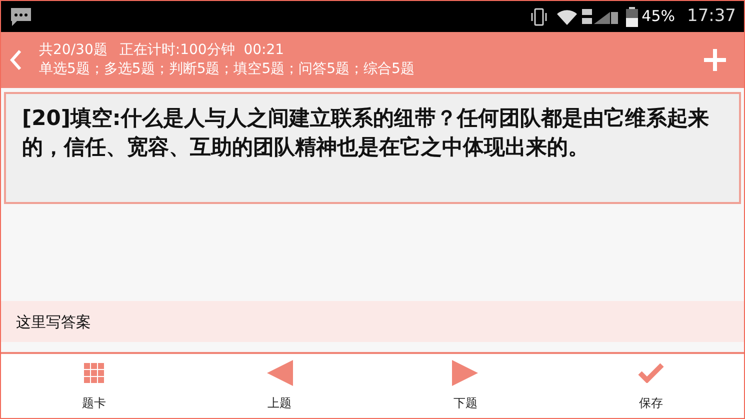  Describe the element at coordinates (73, 50) in the screenshot. I see `progress-text: 共20/30题` at that location.